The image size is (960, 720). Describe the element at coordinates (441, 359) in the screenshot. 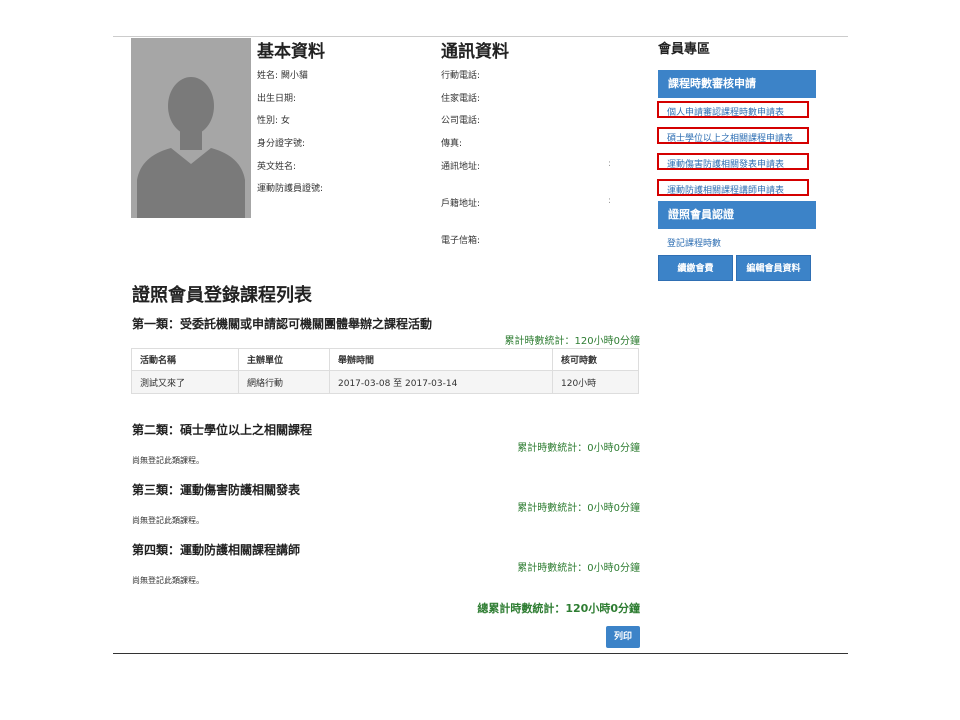

I see `col-event-date: 舉辦時間` at that location.